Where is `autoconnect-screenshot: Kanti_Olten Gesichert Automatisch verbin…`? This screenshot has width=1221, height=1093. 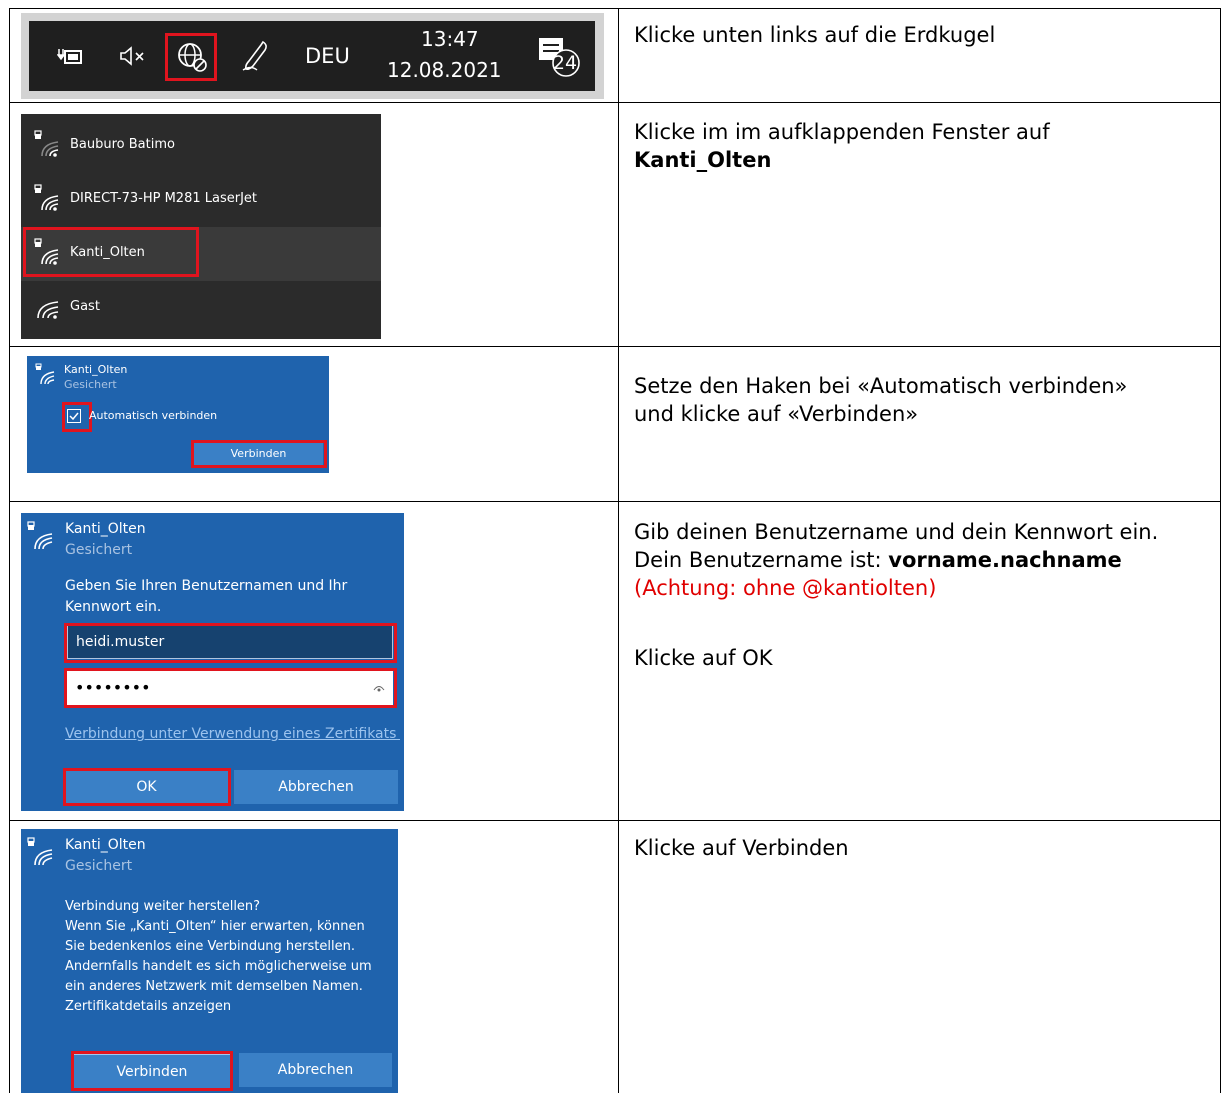 autoconnect-screenshot: Kanti_Olten Gesichert Automatisch verbin… is located at coordinates (178, 414).